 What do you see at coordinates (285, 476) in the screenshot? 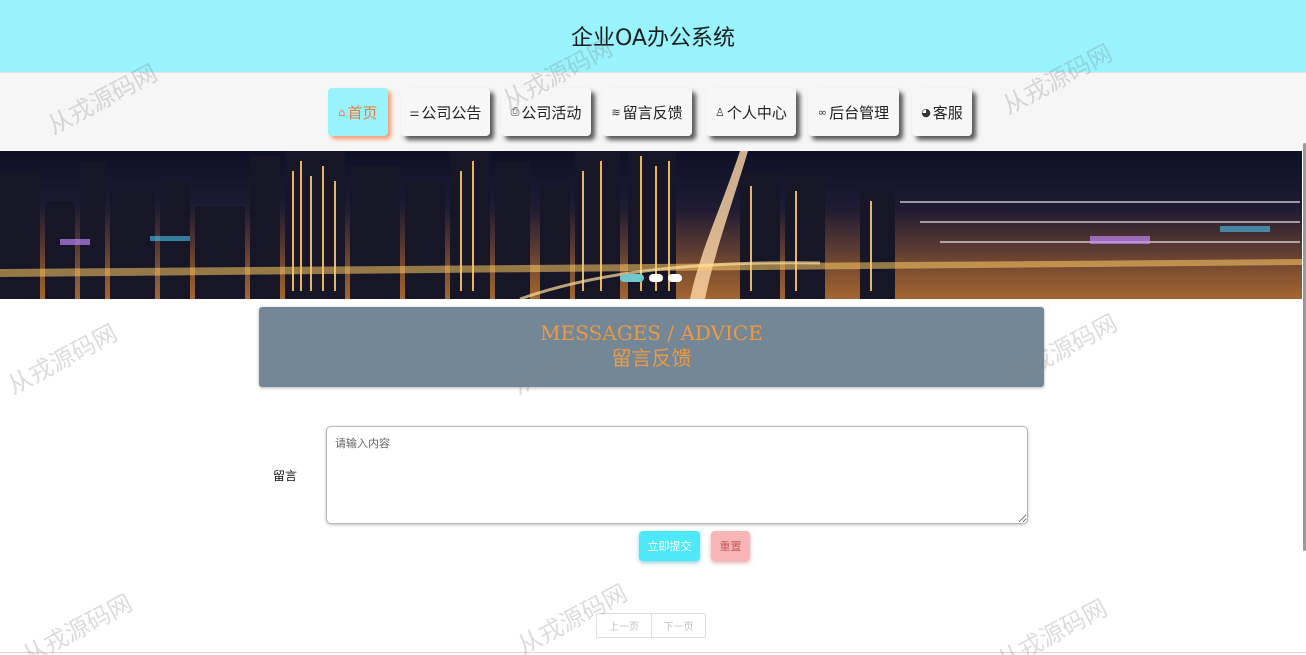
I see `message-label: 留言` at bounding box center [285, 476].